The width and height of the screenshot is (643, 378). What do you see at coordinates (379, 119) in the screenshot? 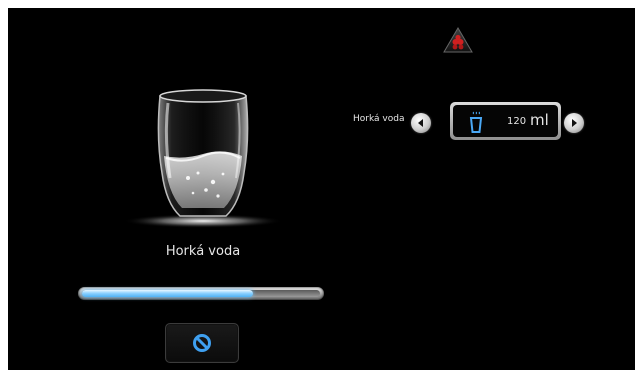
I see `selector-label: Horká voda` at bounding box center [379, 119].